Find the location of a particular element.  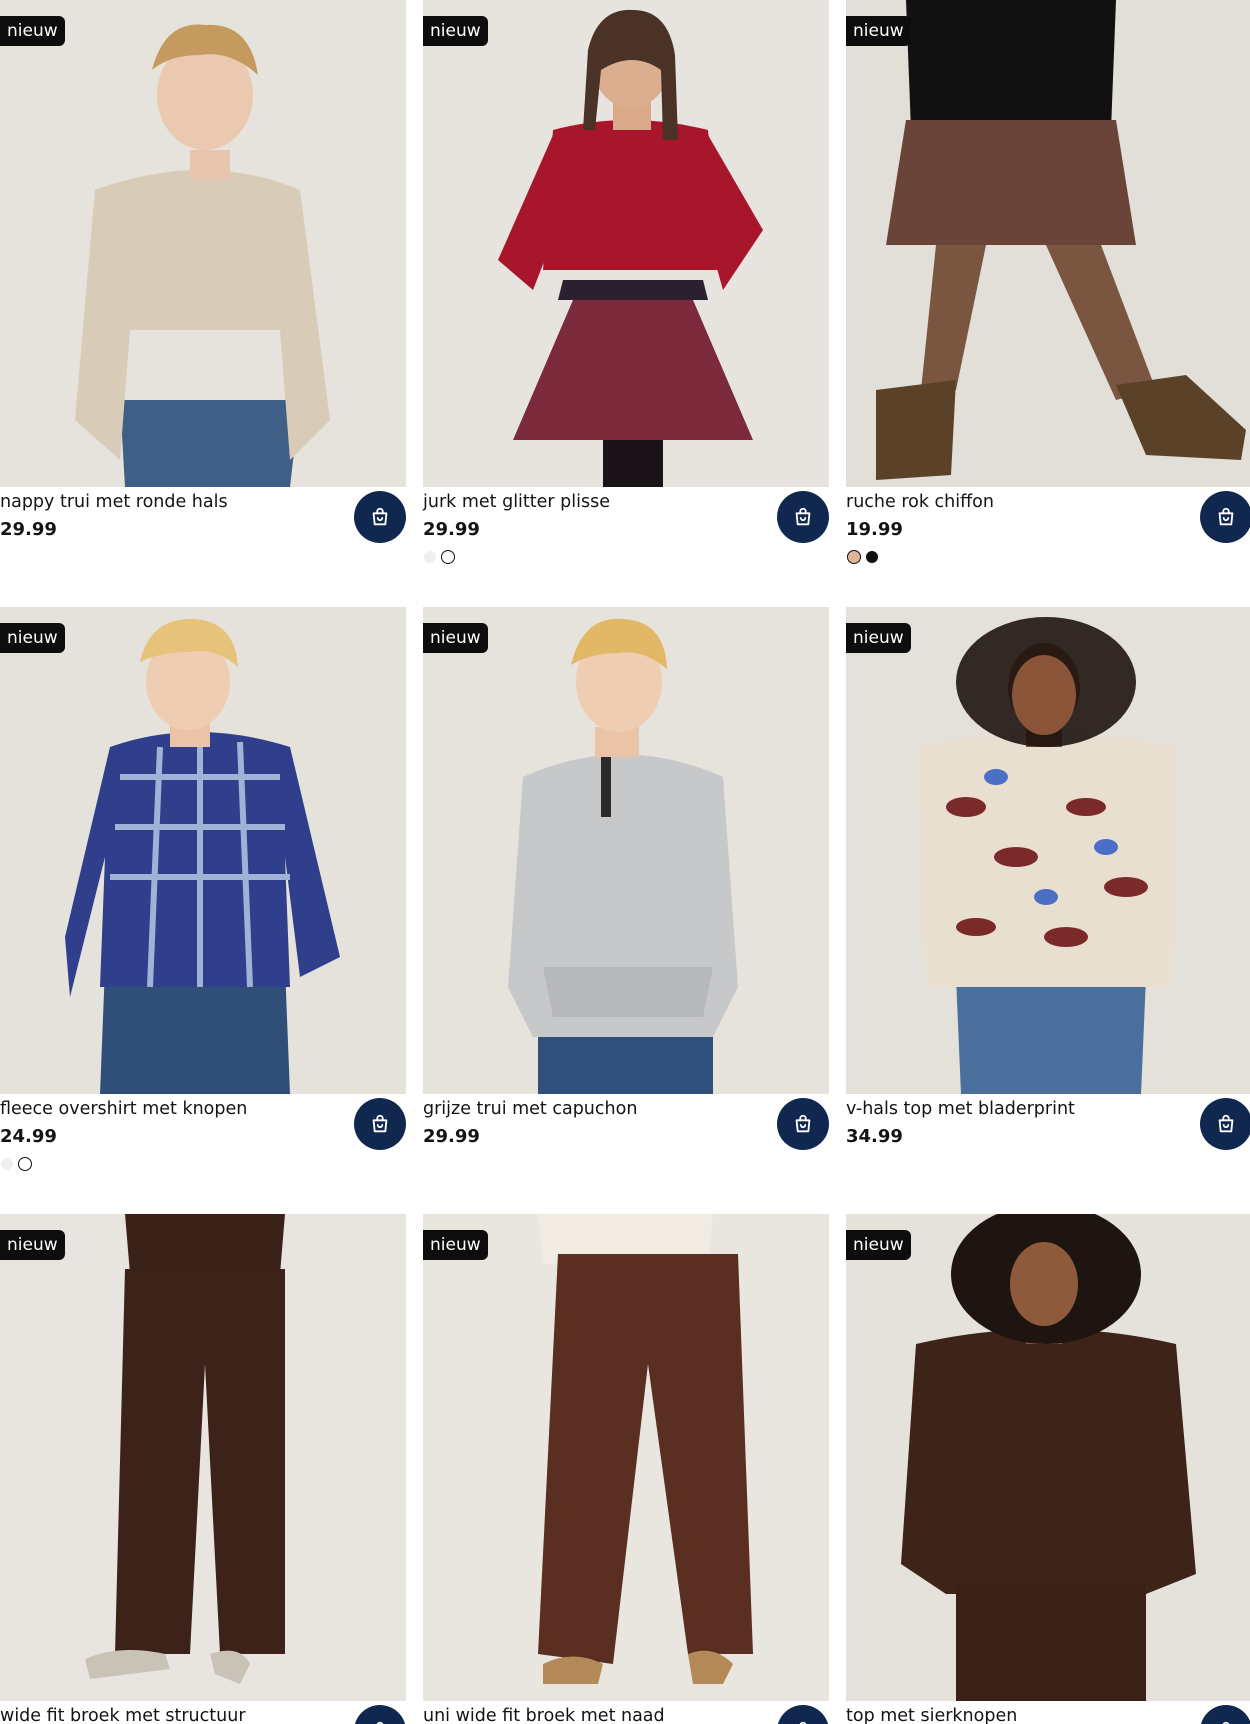

product-name: ruche rok chiffon is located at coordinates (920, 502).